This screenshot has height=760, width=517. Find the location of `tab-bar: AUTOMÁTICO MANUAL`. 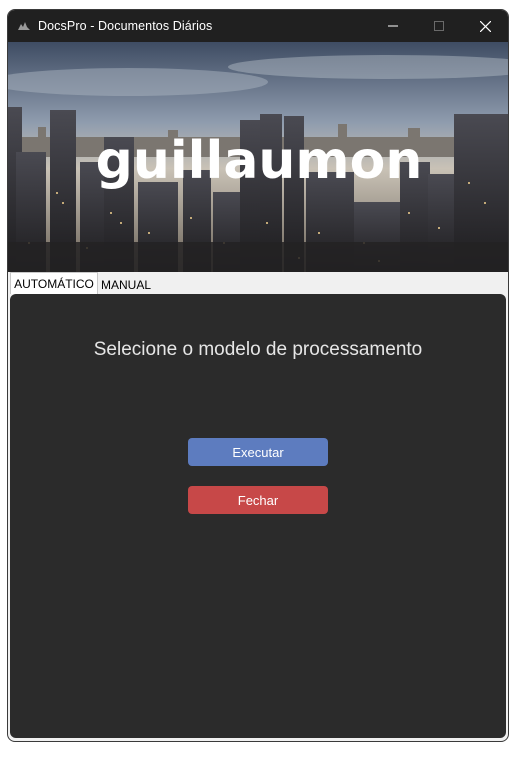

tab-bar: AUTOMÁTICO MANUAL is located at coordinates (258, 283).